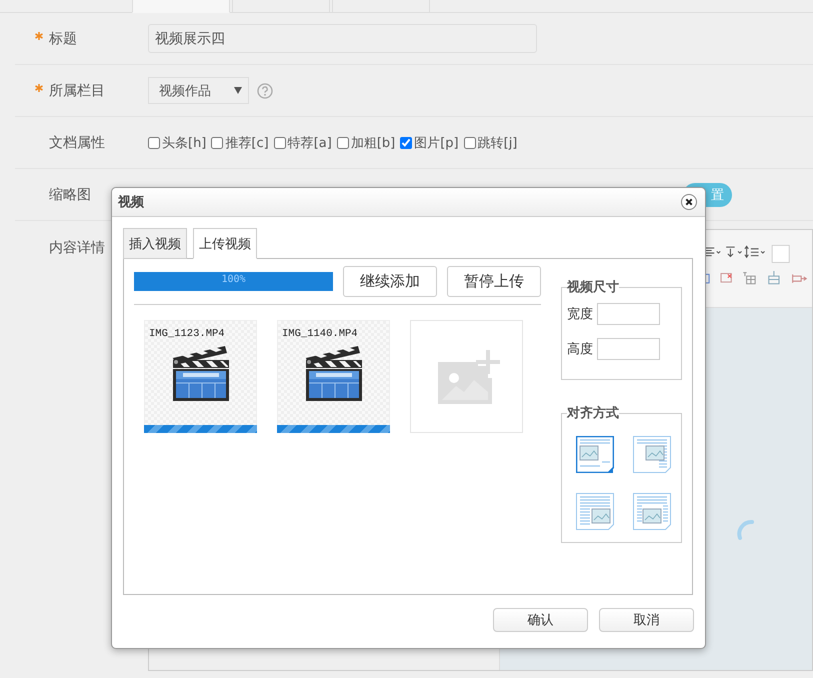 The width and height of the screenshot is (813, 678). What do you see at coordinates (70, 195) in the screenshot?
I see `field-label: 缩略图` at bounding box center [70, 195].